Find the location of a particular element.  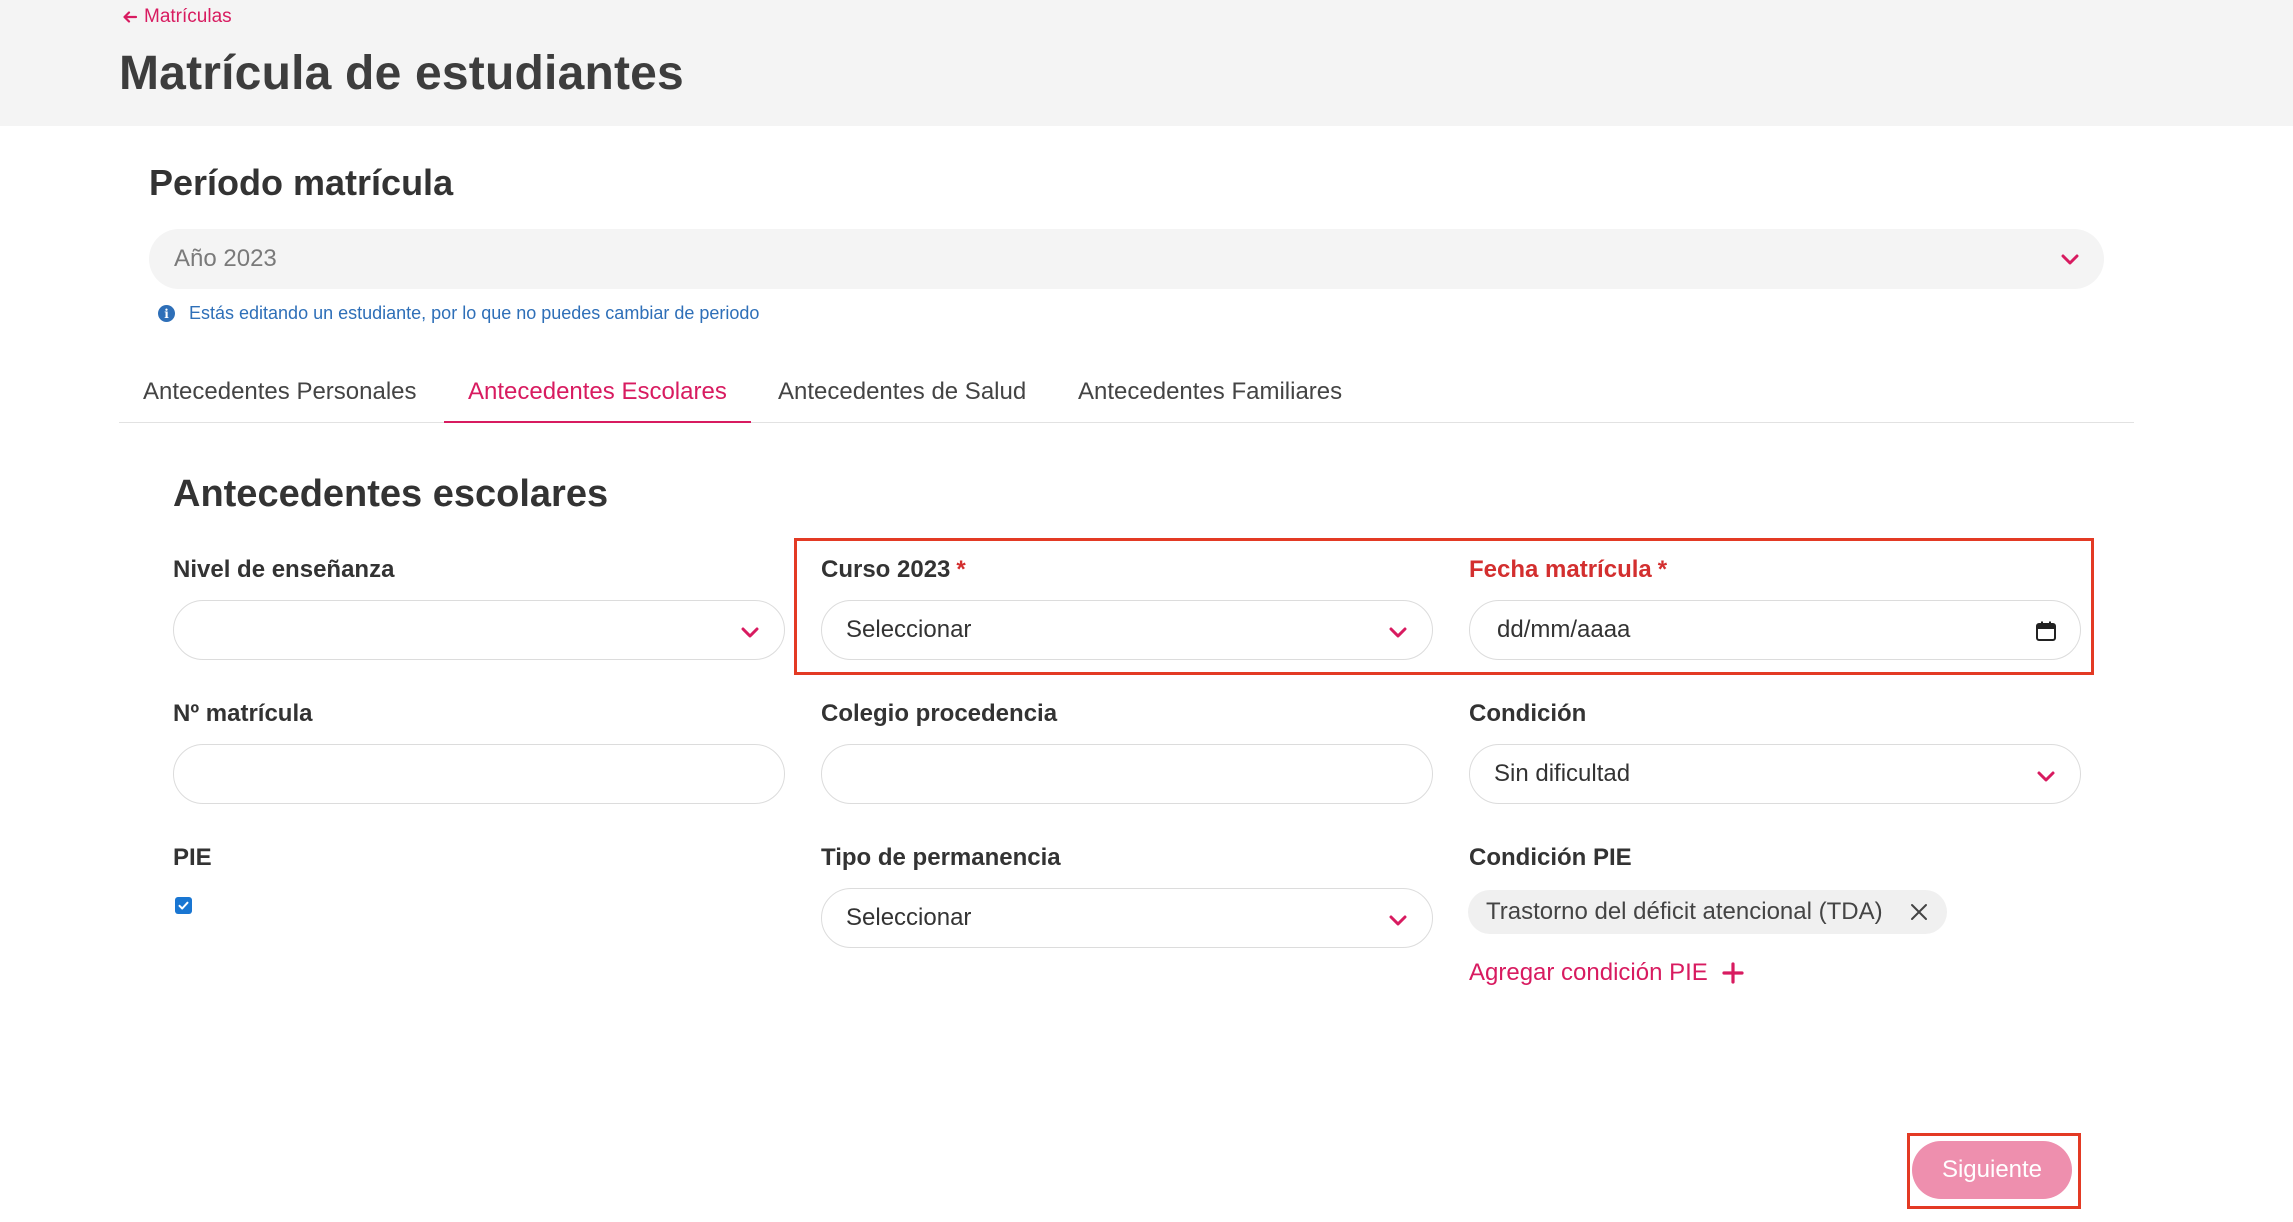

periodo-value: Año 2023 is located at coordinates (225, 258).